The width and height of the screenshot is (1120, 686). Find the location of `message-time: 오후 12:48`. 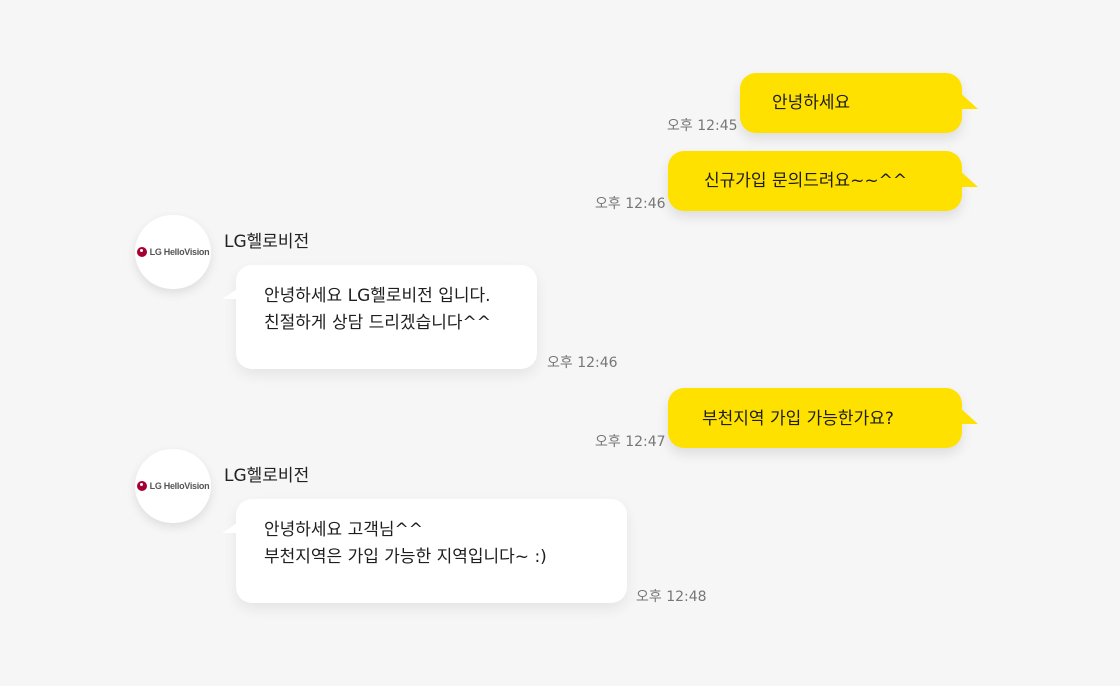

message-time: 오후 12:48 is located at coordinates (671, 597).